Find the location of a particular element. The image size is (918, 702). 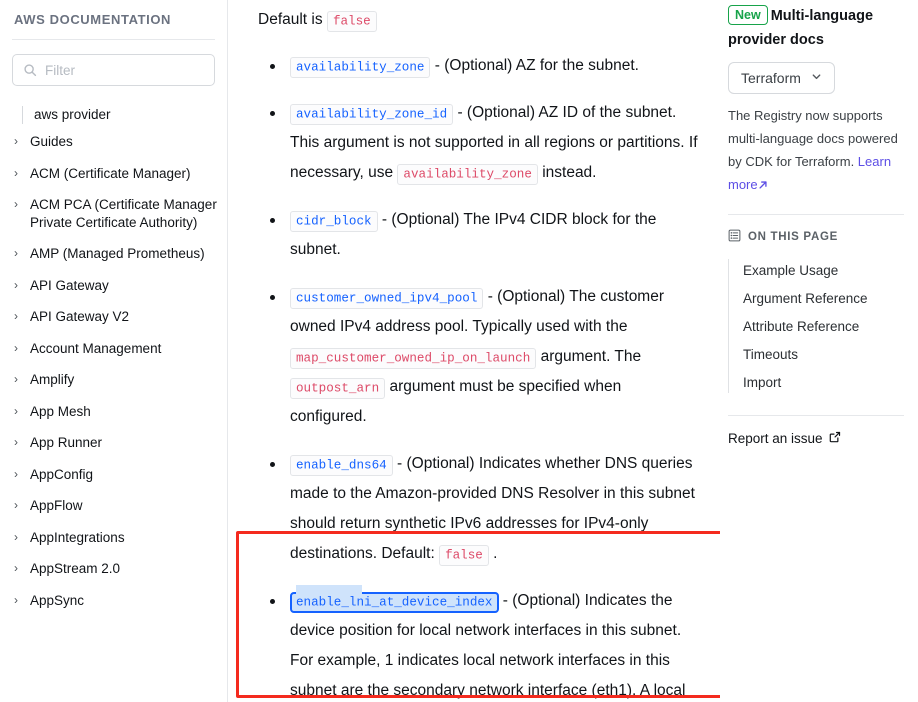

default-value-text: Default is is located at coordinates (290, 19).